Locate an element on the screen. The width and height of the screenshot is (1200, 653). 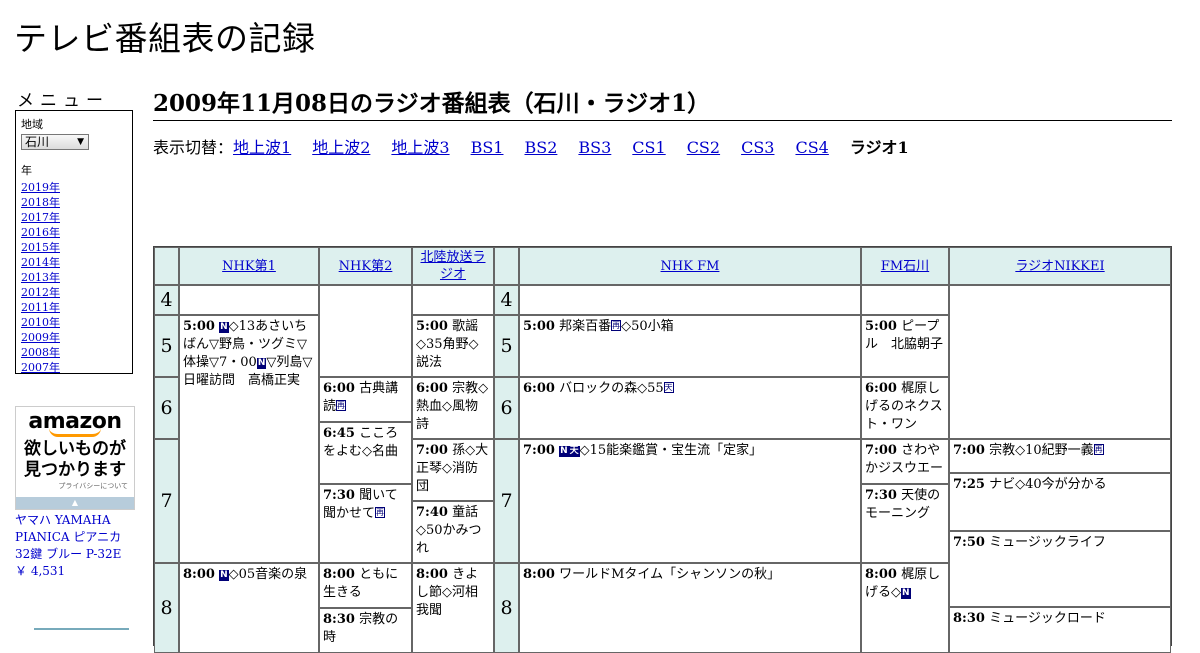
ad-privacy-link: プライバシーについて is located at coordinates (75, 486).